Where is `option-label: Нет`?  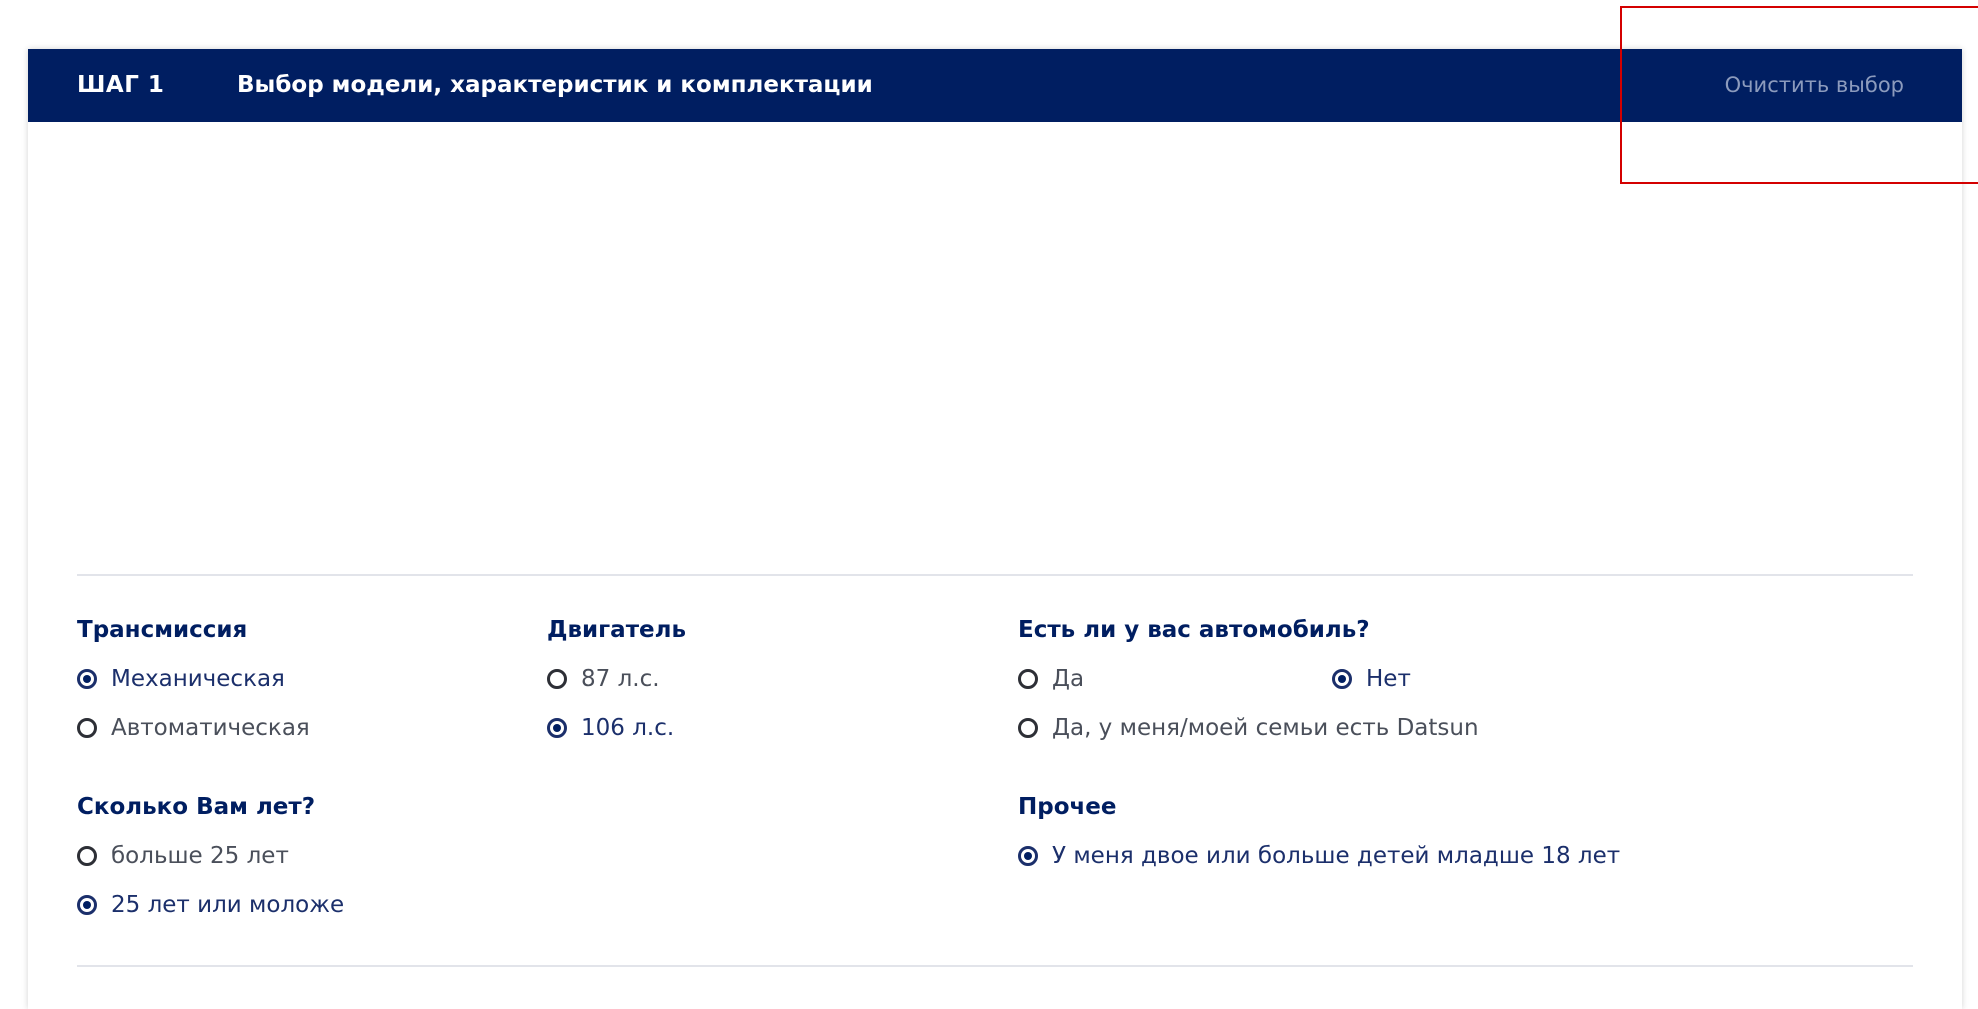 option-label: Нет is located at coordinates (1388, 679).